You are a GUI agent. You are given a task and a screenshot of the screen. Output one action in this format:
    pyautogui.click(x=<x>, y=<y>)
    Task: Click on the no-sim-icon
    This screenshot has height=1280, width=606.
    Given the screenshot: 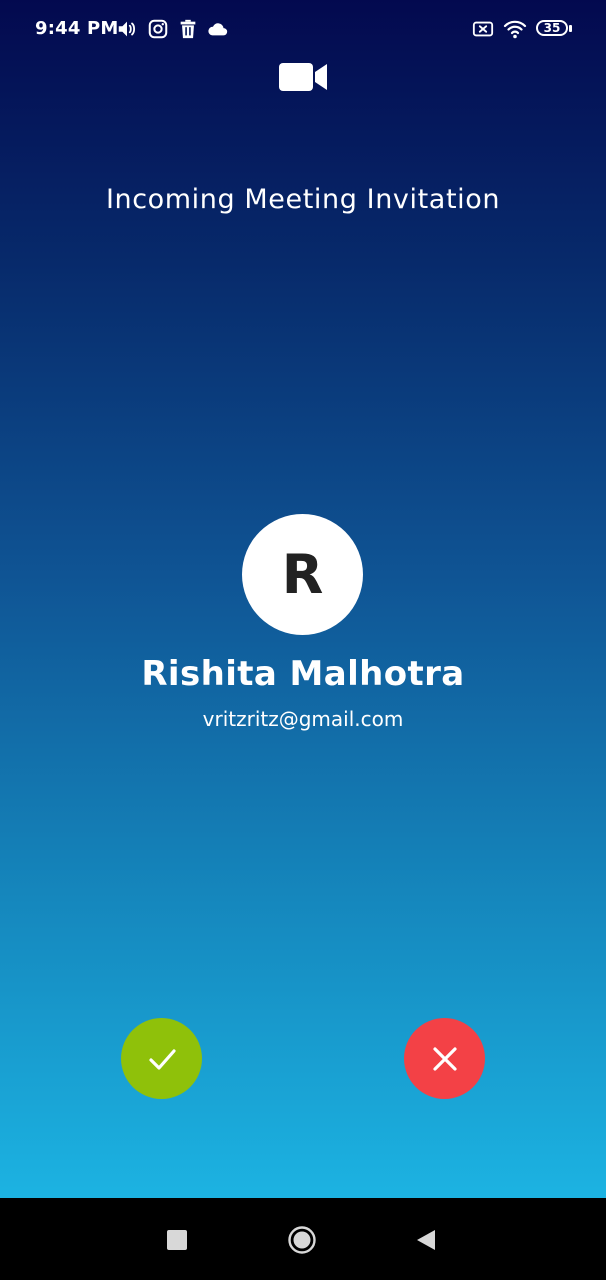 What is the action you would take?
    pyautogui.click(x=483, y=29)
    